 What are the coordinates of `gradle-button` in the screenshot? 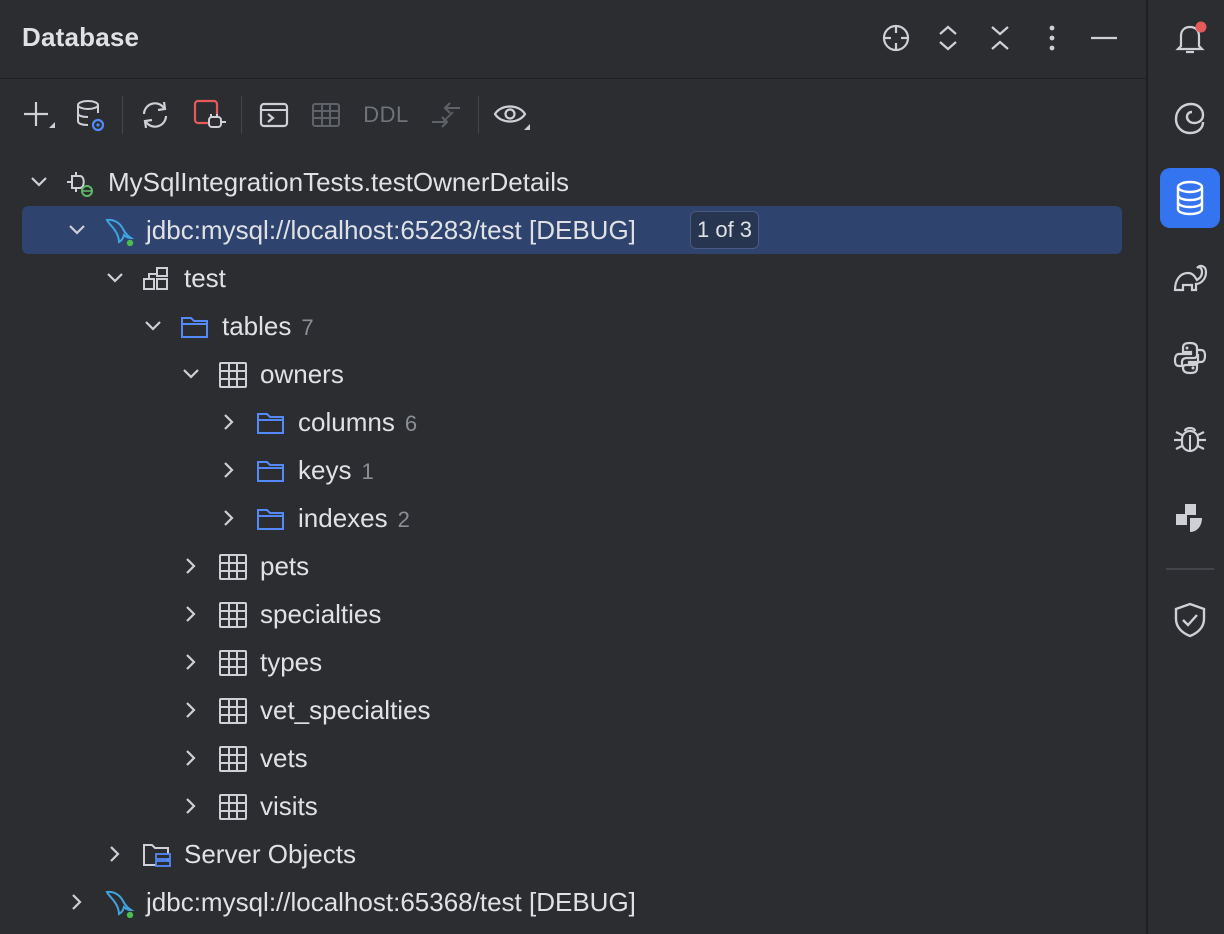 It's located at (1190, 278).